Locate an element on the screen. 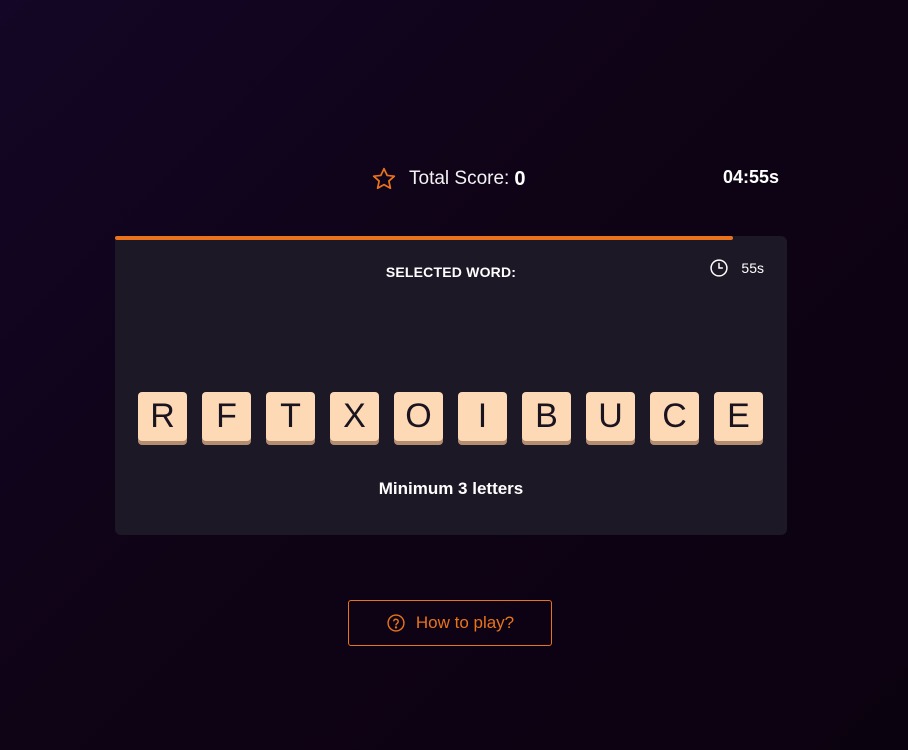  letter-tile: E is located at coordinates (738, 416).